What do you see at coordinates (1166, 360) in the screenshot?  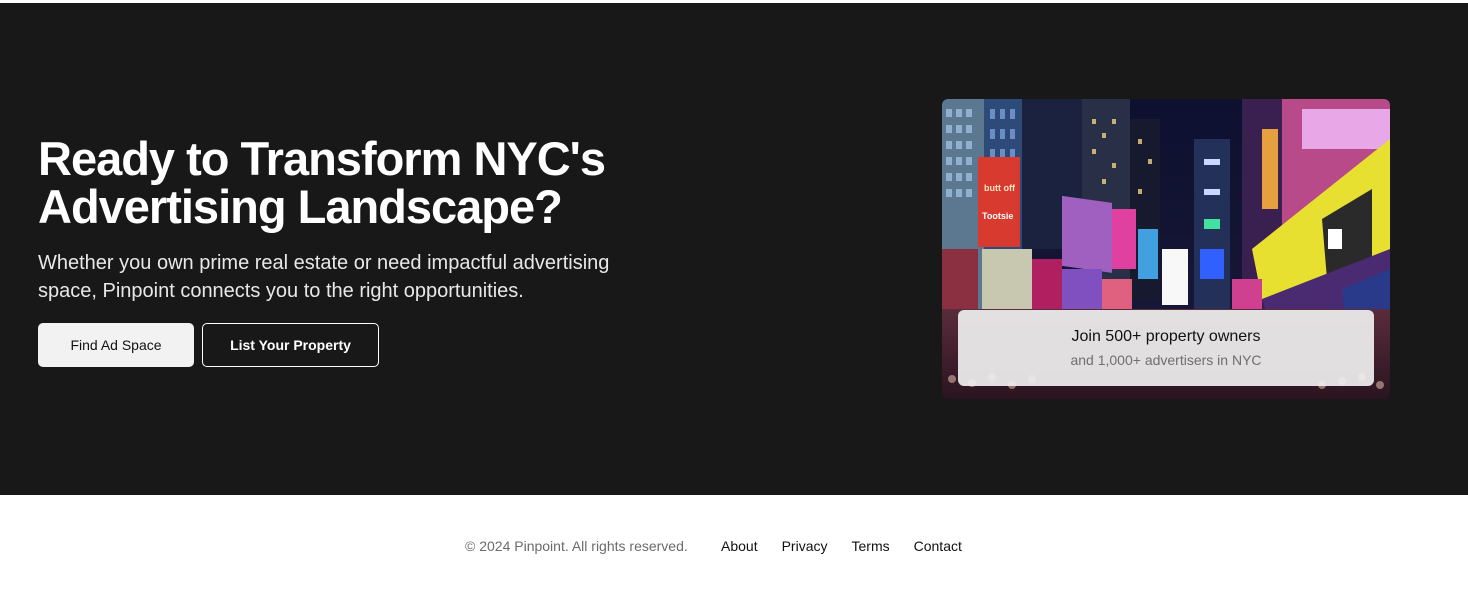 I see `stat-subtitle: and 1,000+ advertisers in NYC` at bounding box center [1166, 360].